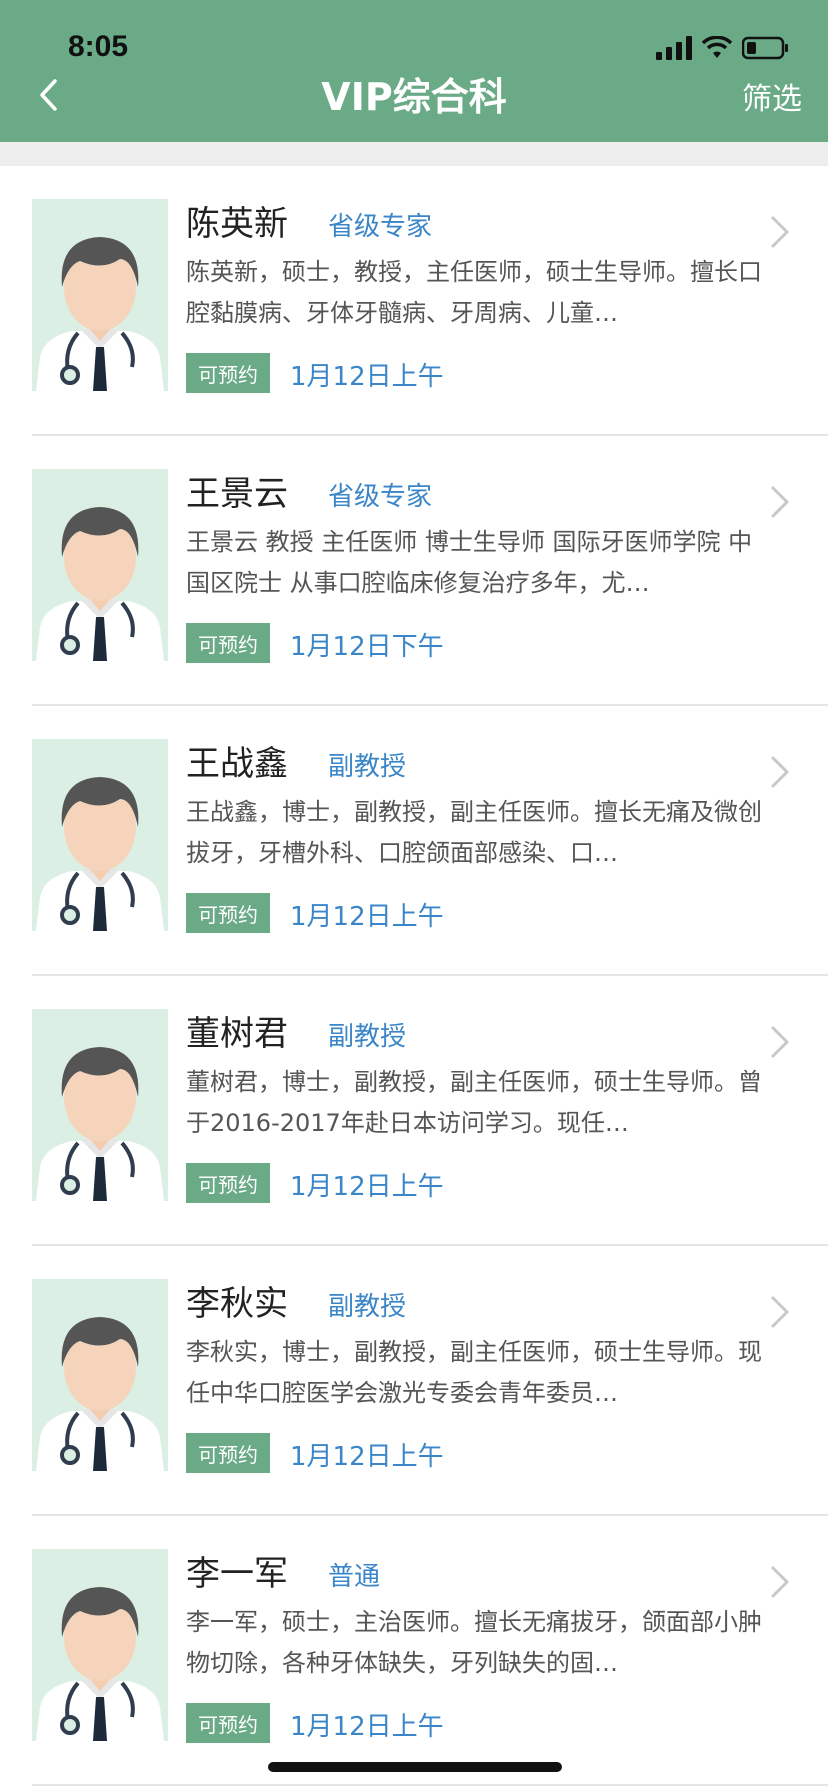 The height and width of the screenshot is (1792, 828). I want to click on doctor-title: 普通, so click(354, 1577).